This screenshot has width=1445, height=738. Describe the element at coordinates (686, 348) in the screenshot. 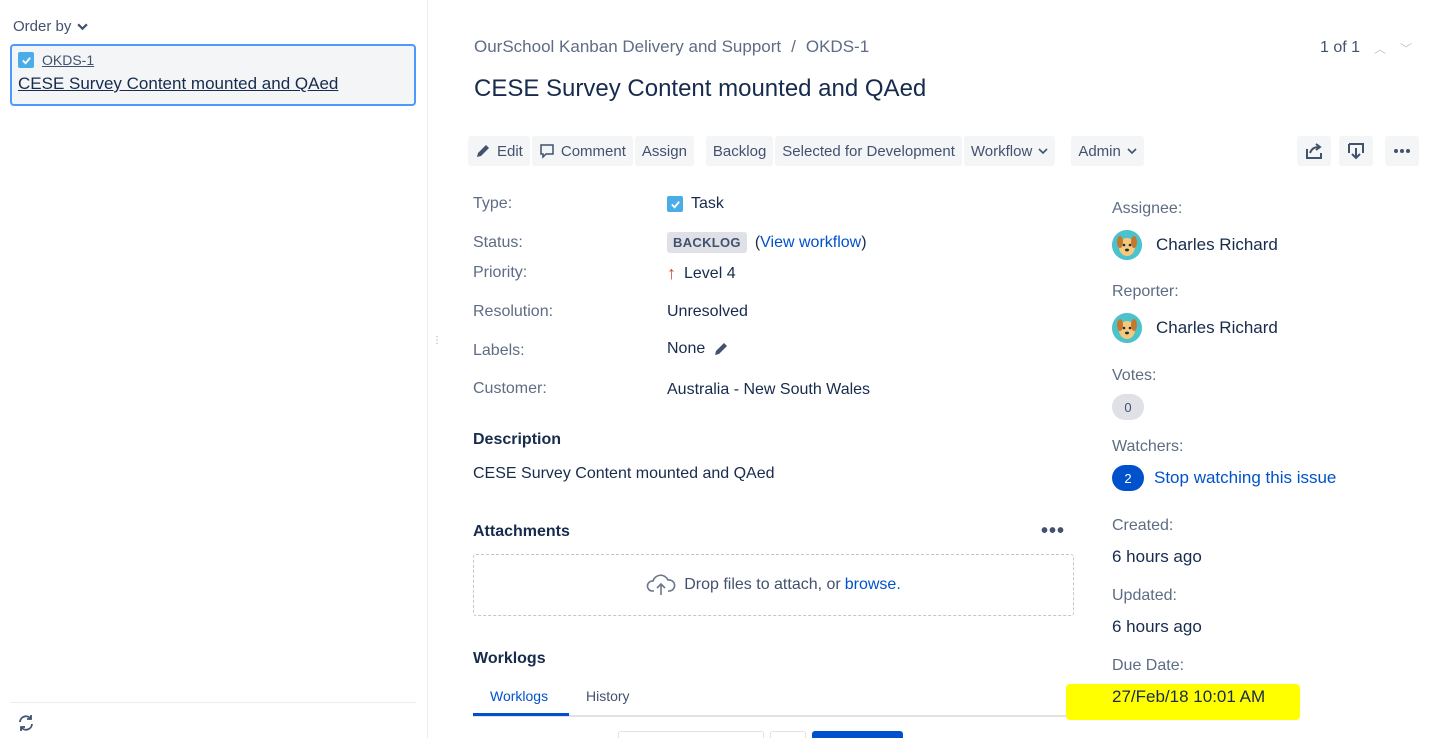

I see `labels-text: None` at that location.